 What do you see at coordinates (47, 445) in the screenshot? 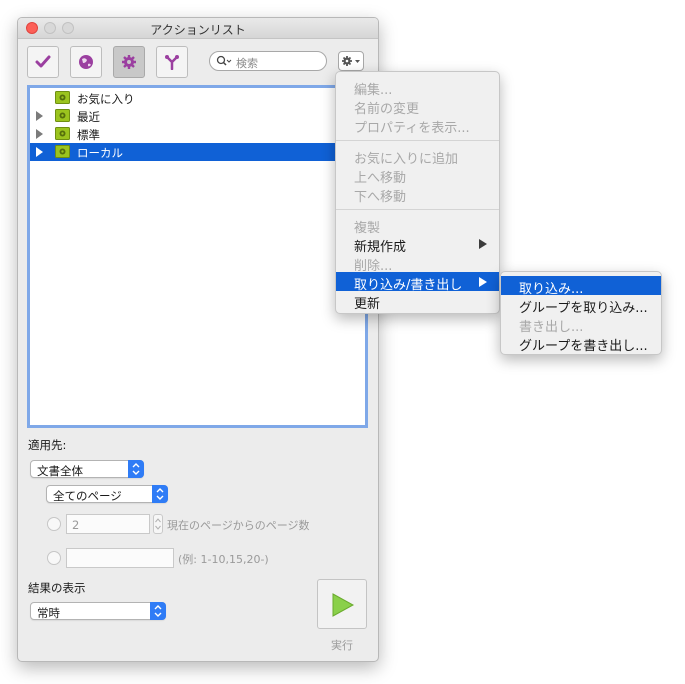
I see `apply-to-label: 適用先:` at bounding box center [47, 445].